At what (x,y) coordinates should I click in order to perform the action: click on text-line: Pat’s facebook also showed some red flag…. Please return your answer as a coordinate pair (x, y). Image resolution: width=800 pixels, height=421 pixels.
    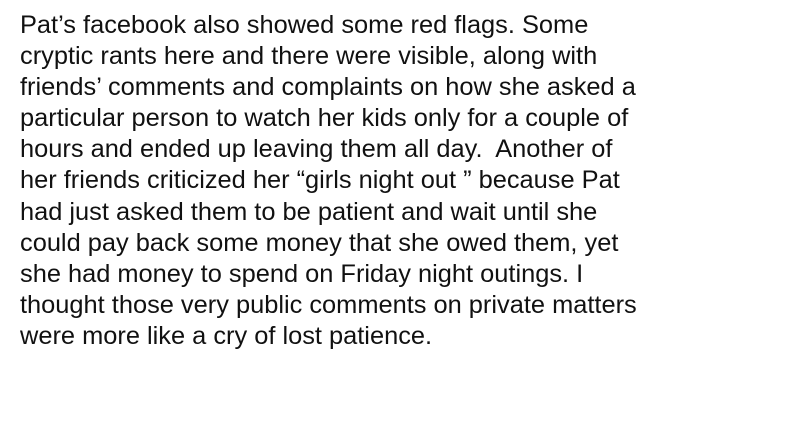
    Looking at the image, I should click on (304, 25).